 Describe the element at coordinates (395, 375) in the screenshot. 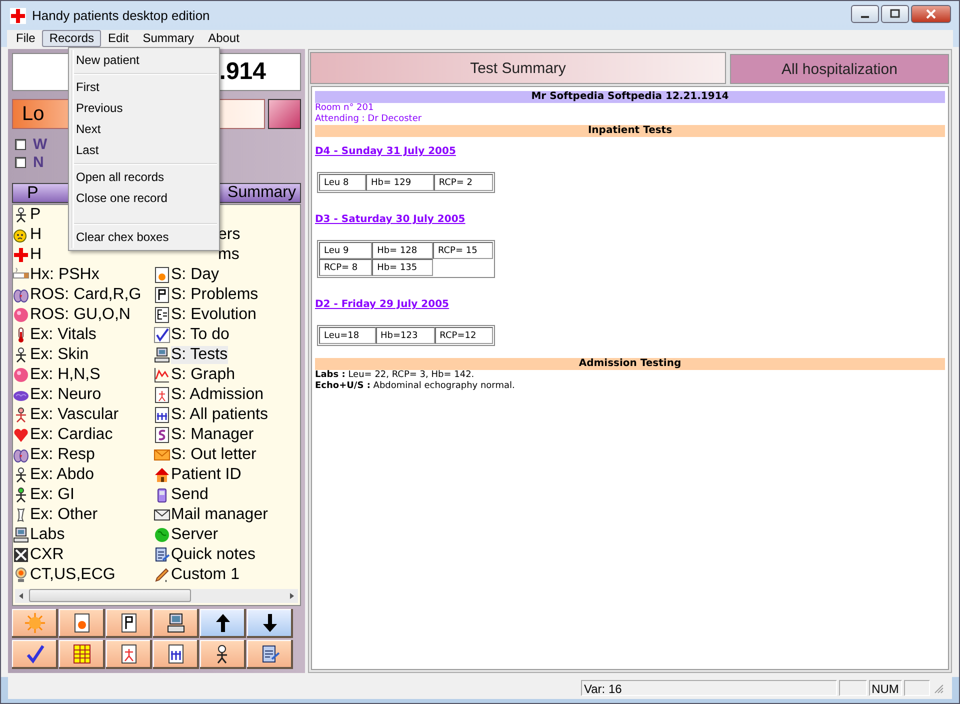

I see `result-line: Labs : Leu= 22, RCP= 3, Hb= 142.` at that location.